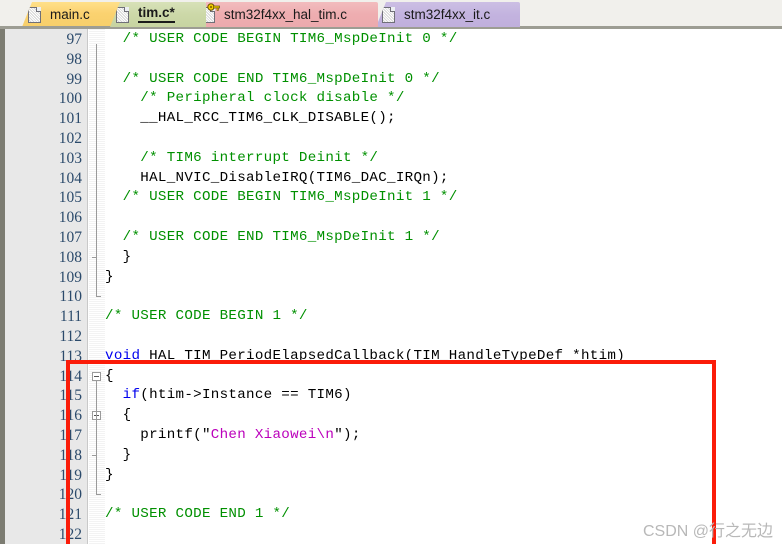 This screenshot has height=544, width=782. Describe the element at coordinates (123, 355) in the screenshot. I see `code-token-kw: void` at that location.